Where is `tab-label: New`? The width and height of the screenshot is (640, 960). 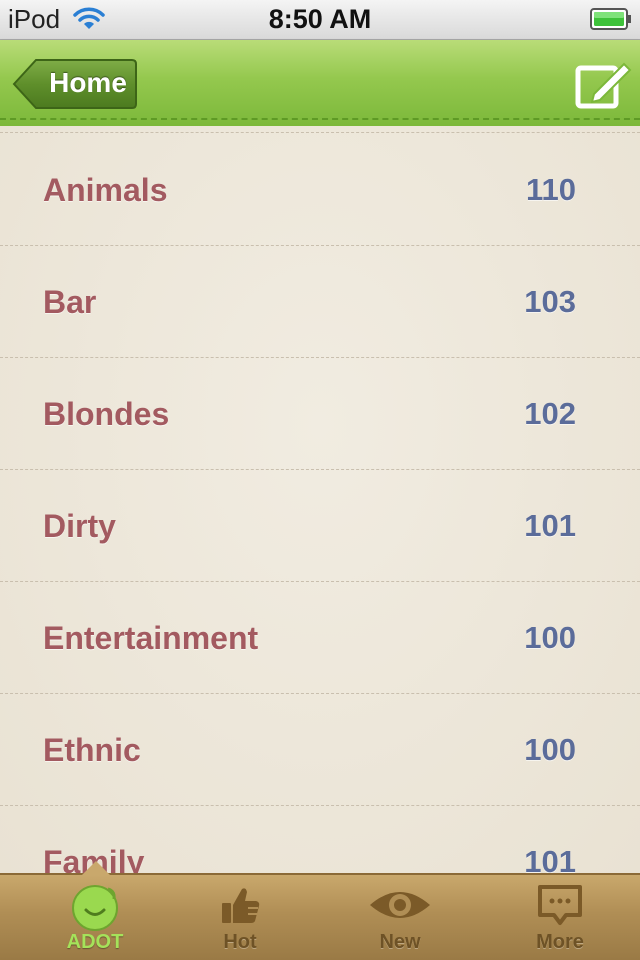 tab-label: New is located at coordinates (400, 942).